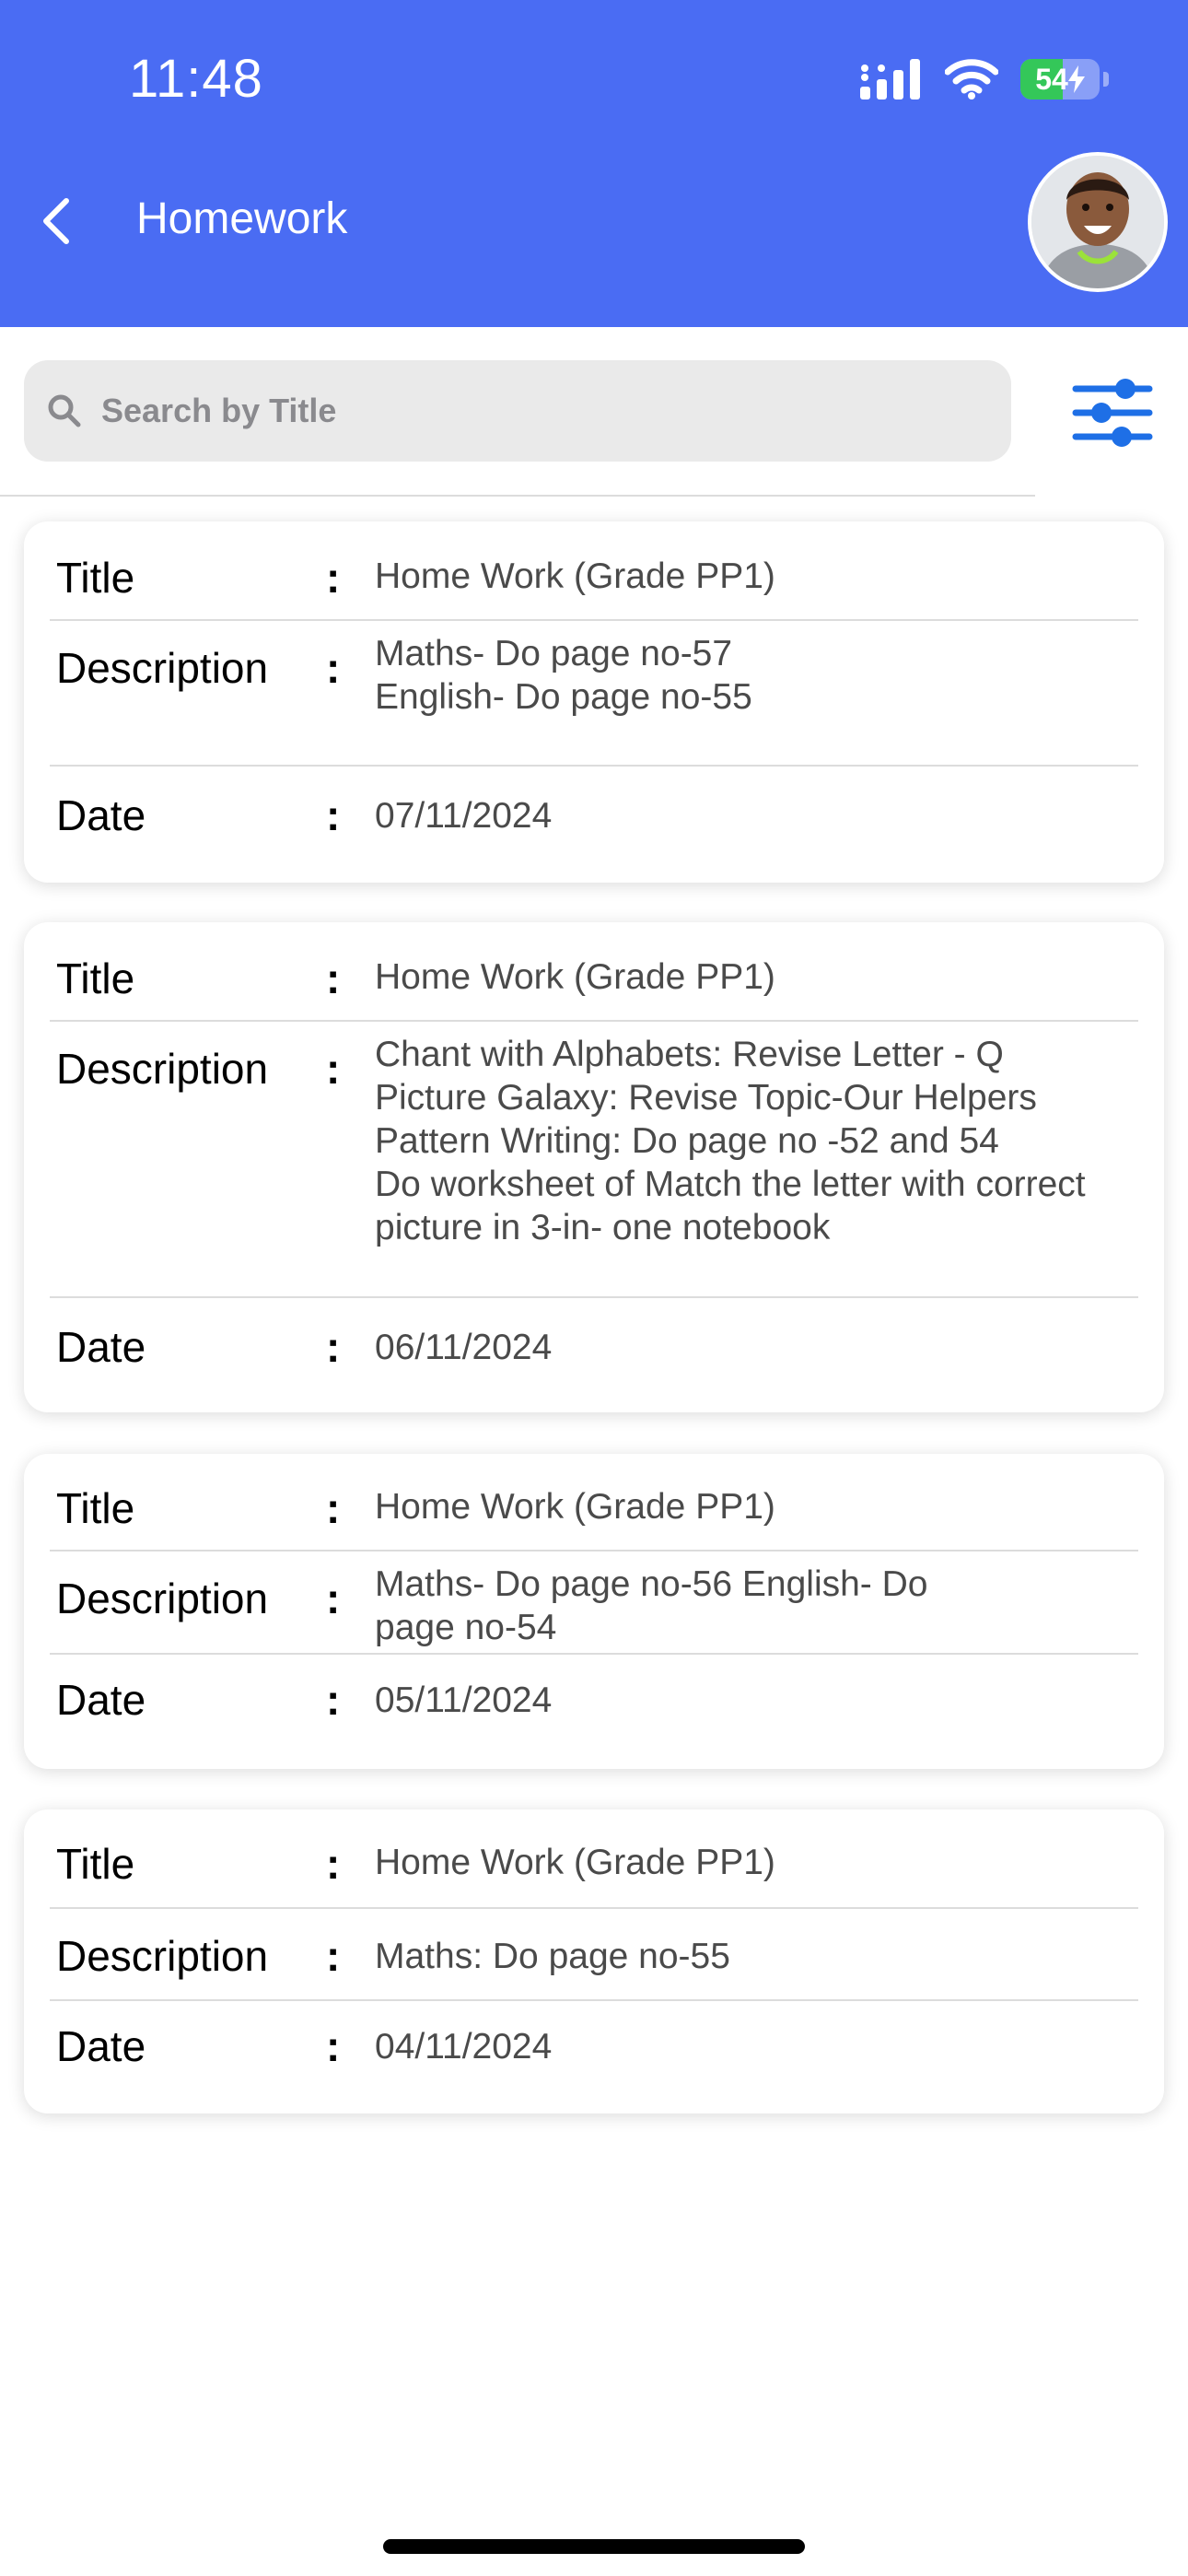 The image size is (1188, 2576). Describe the element at coordinates (517, 496) in the screenshot. I see `divider` at that location.